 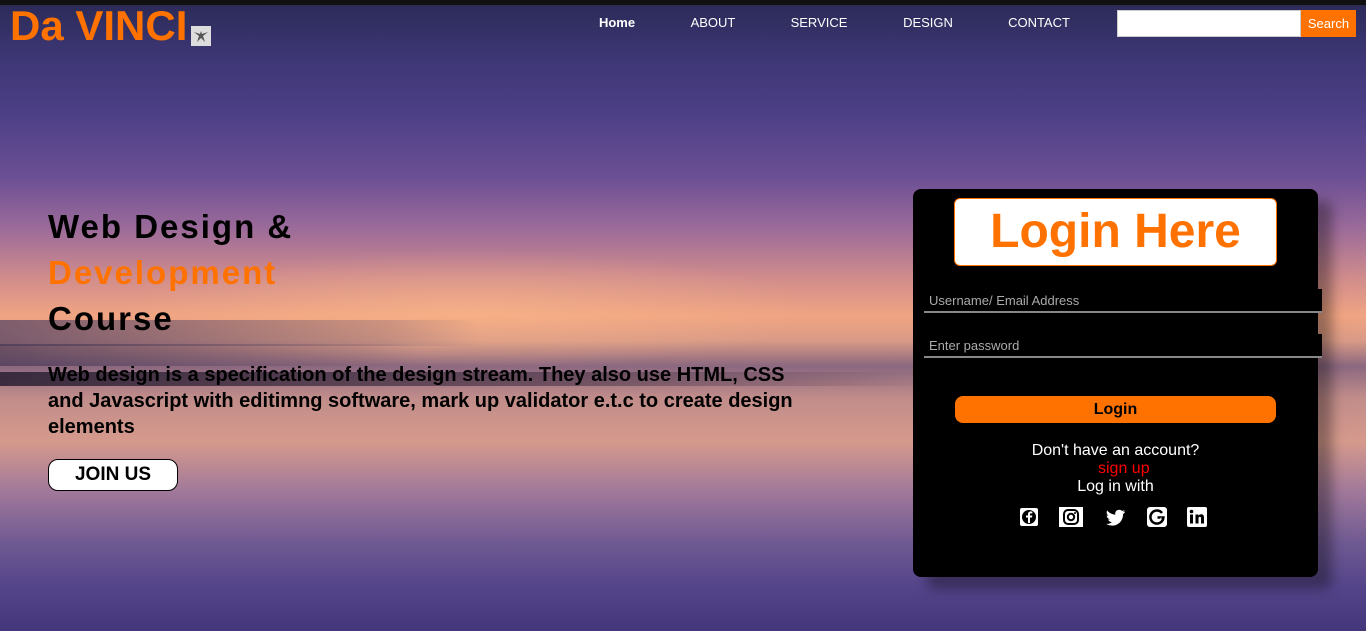 What do you see at coordinates (1197, 517) in the screenshot?
I see `linkedin-icon` at bounding box center [1197, 517].